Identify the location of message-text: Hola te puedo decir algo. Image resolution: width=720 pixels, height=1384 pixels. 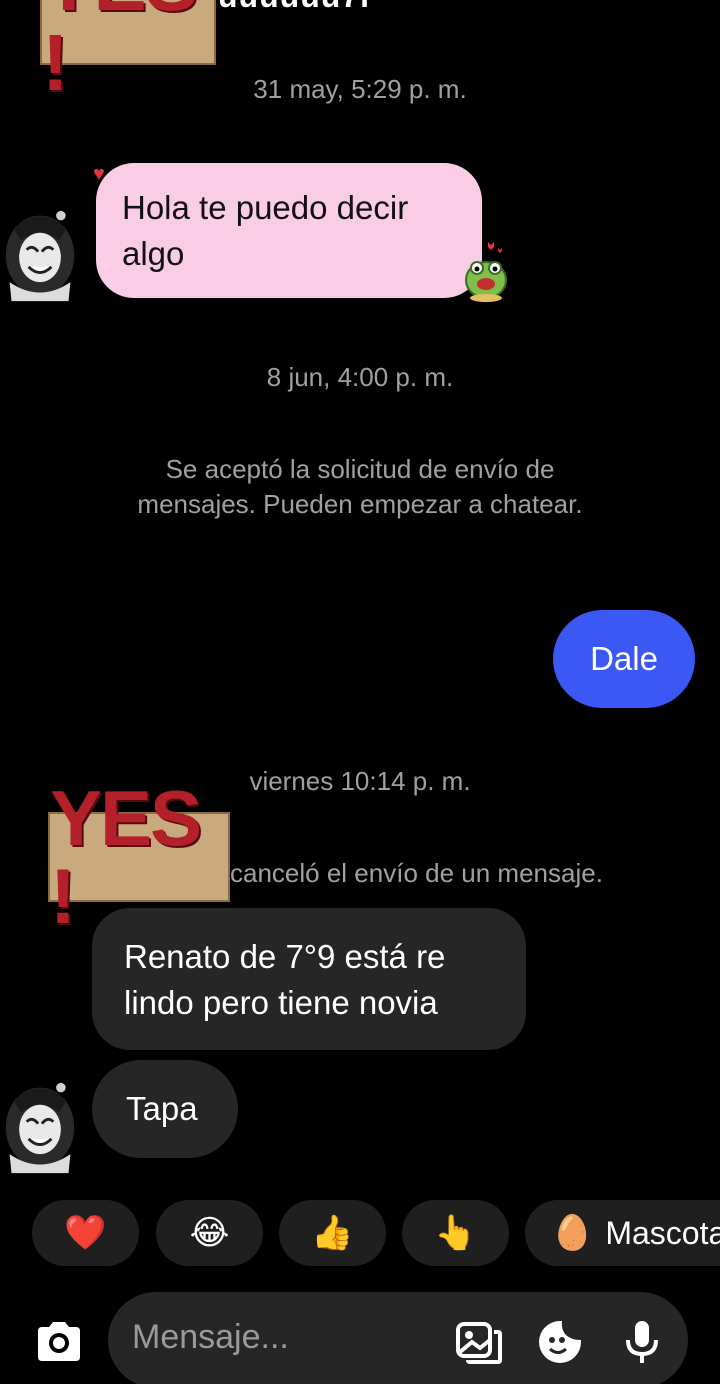
(265, 230).